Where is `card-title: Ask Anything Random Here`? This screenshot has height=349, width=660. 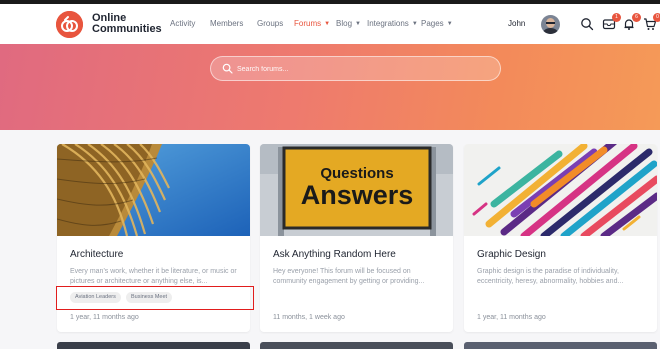 card-title: Ask Anything Random Here is located at coordinates (334, 254).